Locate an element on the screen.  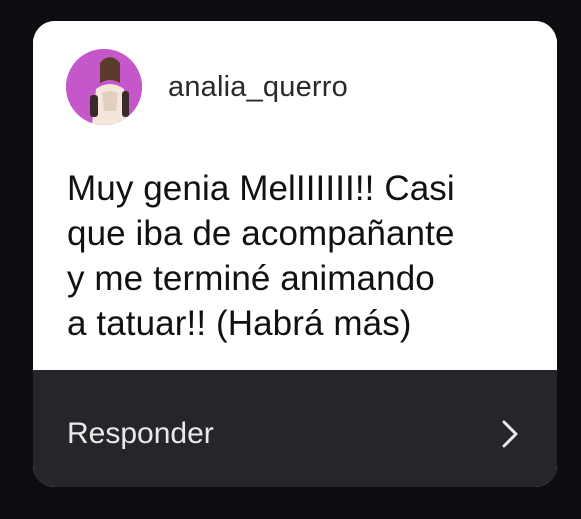
avatar-photo-icon is located at coordinates (104, 87).